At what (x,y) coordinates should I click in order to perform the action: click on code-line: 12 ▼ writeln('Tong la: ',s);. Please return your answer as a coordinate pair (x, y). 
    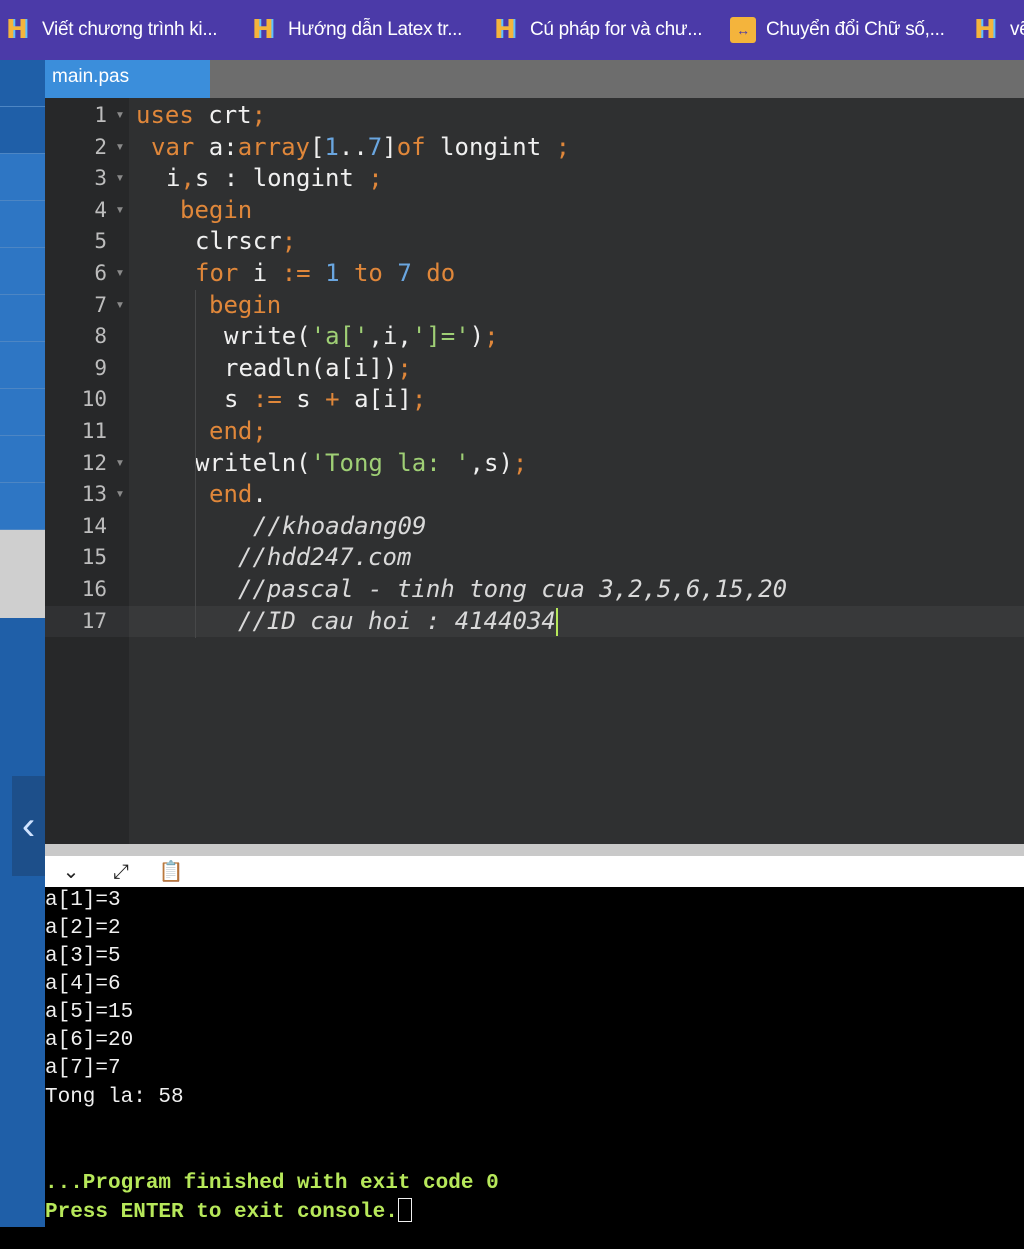
    Looking at the image, I should click on (534, 464).